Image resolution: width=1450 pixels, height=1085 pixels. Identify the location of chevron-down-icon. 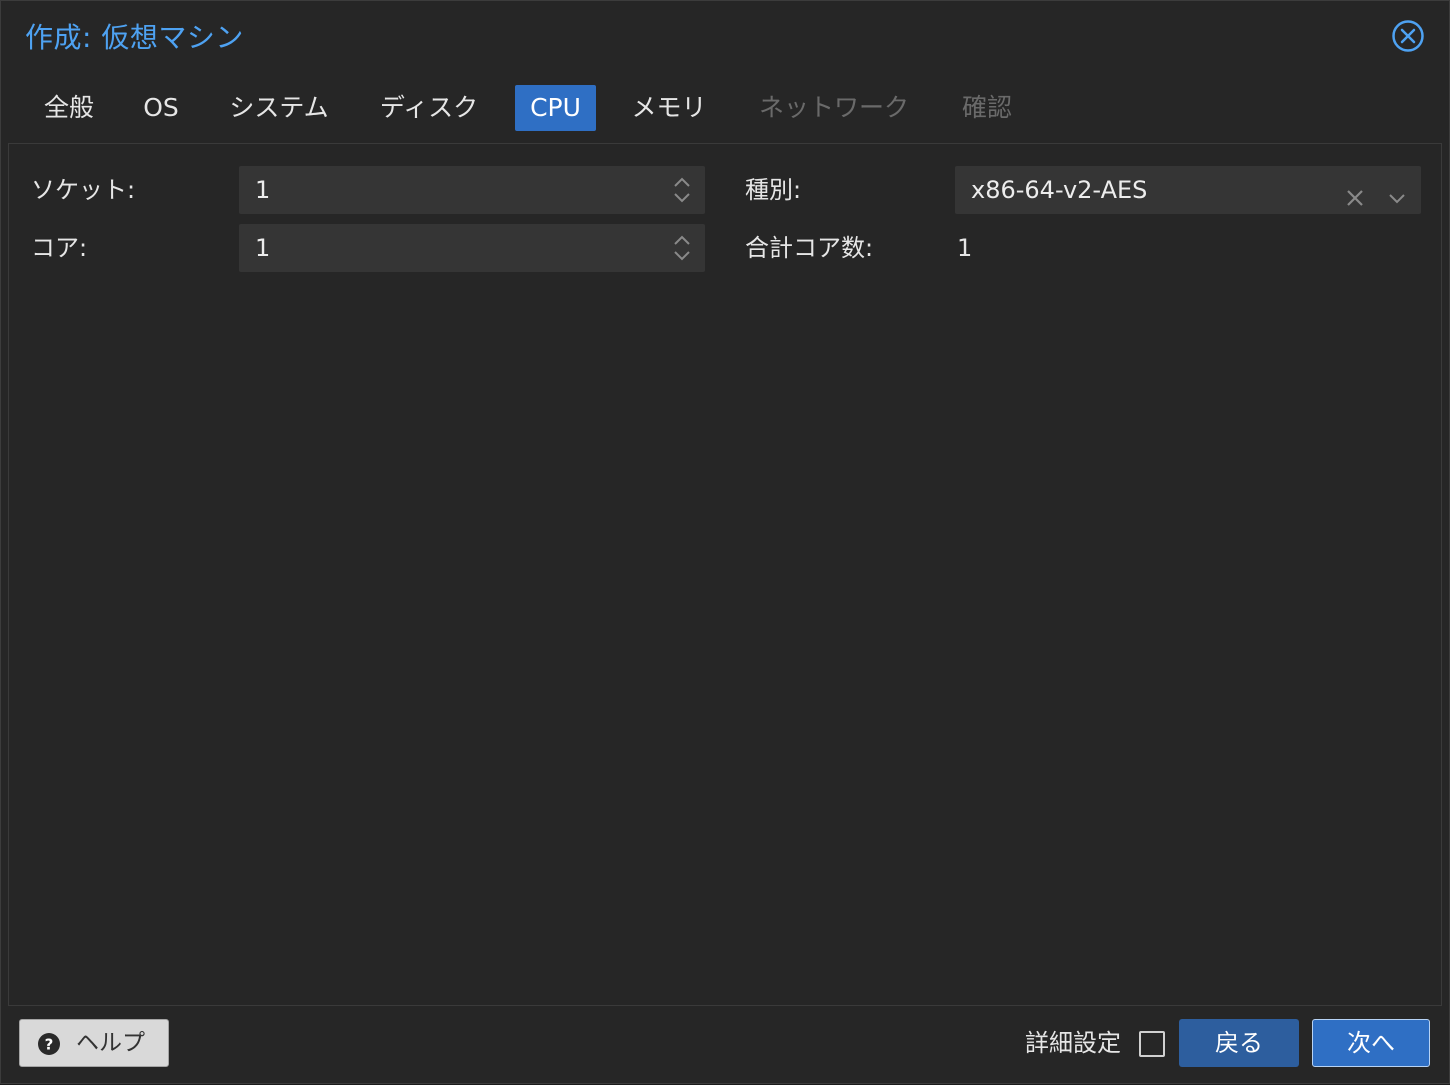
(1397, 199).